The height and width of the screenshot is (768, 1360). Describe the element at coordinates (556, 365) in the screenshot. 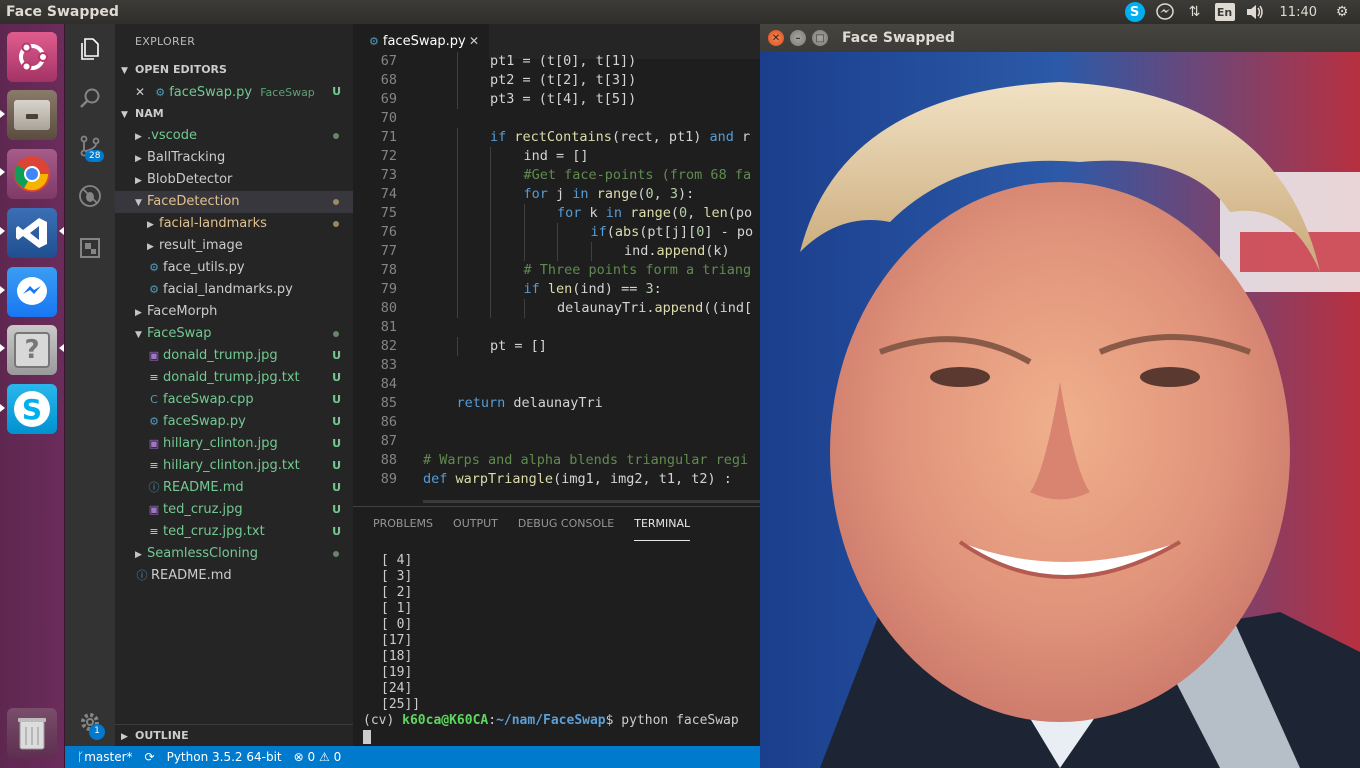

I see `code-line: 83` at that location.